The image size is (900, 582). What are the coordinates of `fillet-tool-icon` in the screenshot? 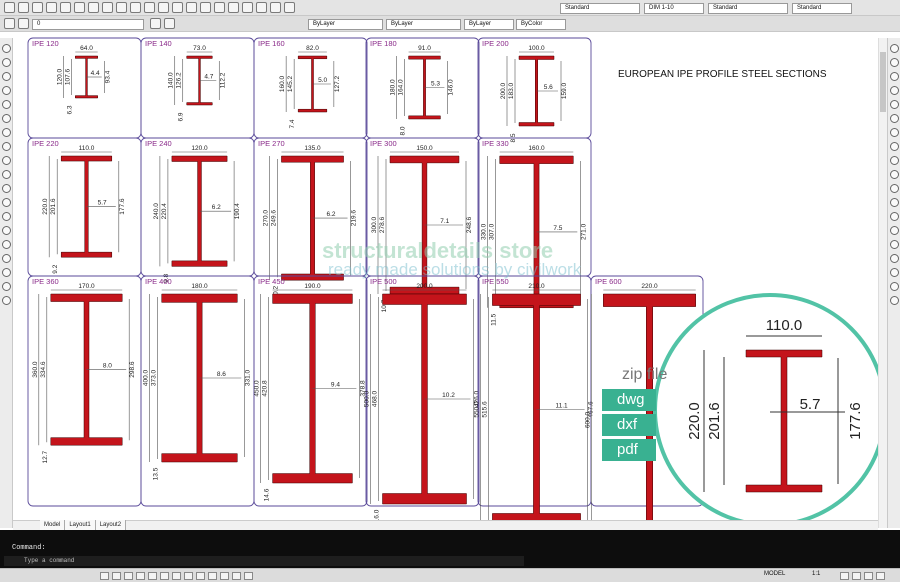 It's located at (894, 244).